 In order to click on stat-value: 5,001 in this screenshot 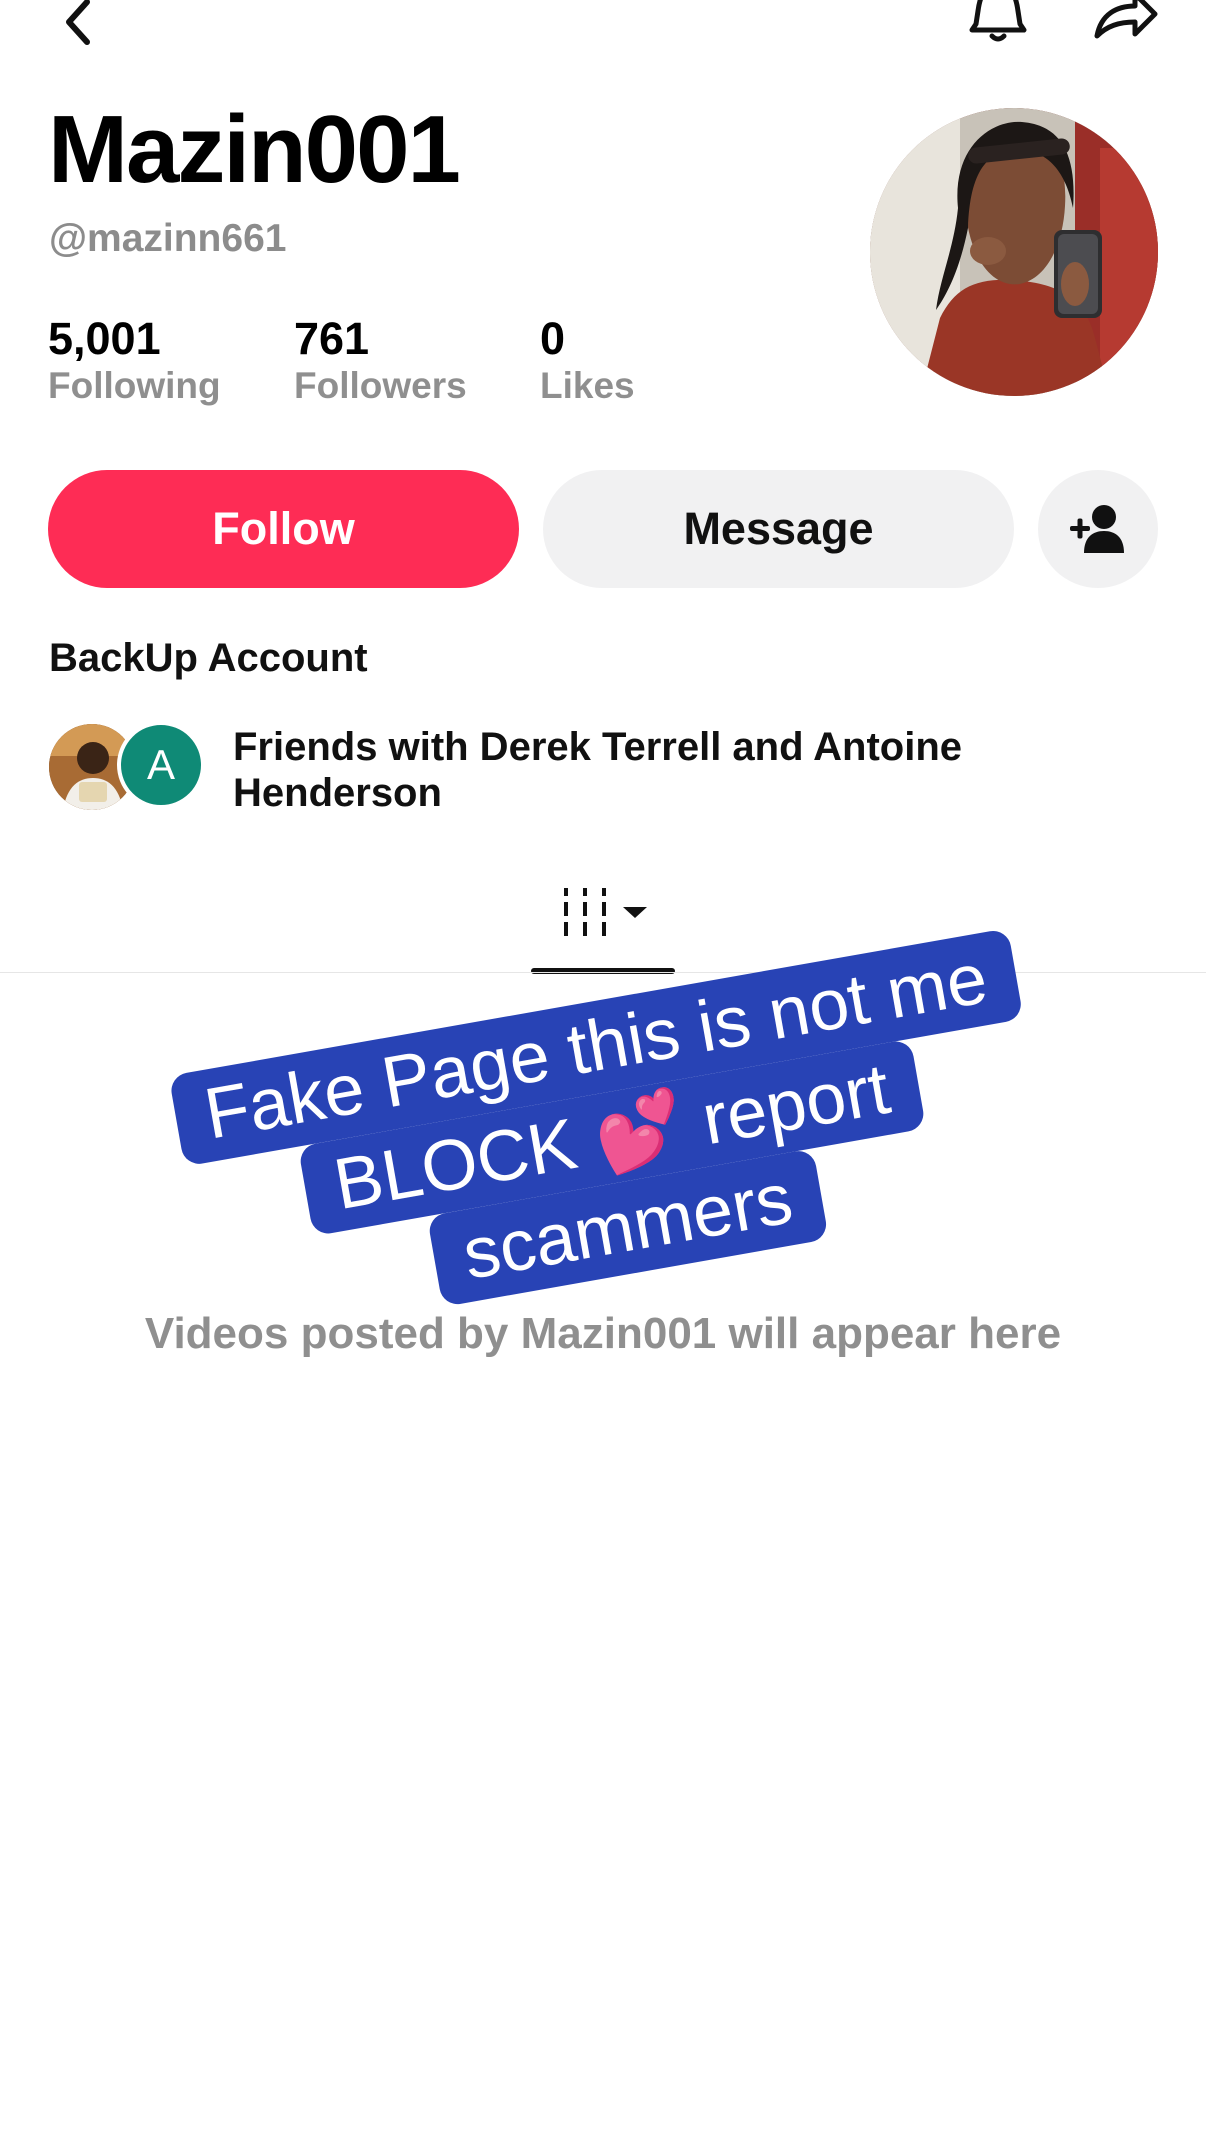, I will do `click(104, 338)`.